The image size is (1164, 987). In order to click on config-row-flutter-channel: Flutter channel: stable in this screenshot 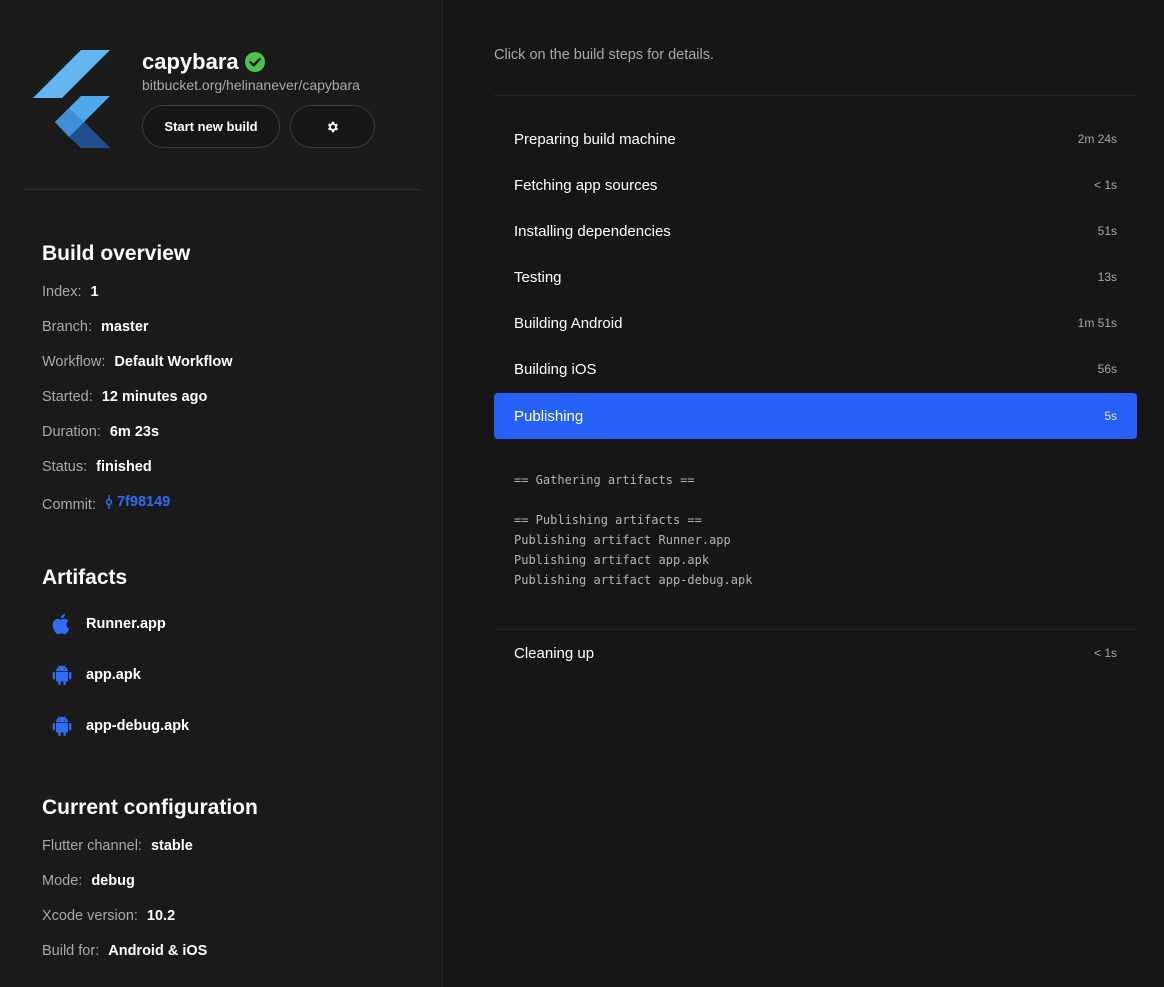, I will do `click(117, 846)`.